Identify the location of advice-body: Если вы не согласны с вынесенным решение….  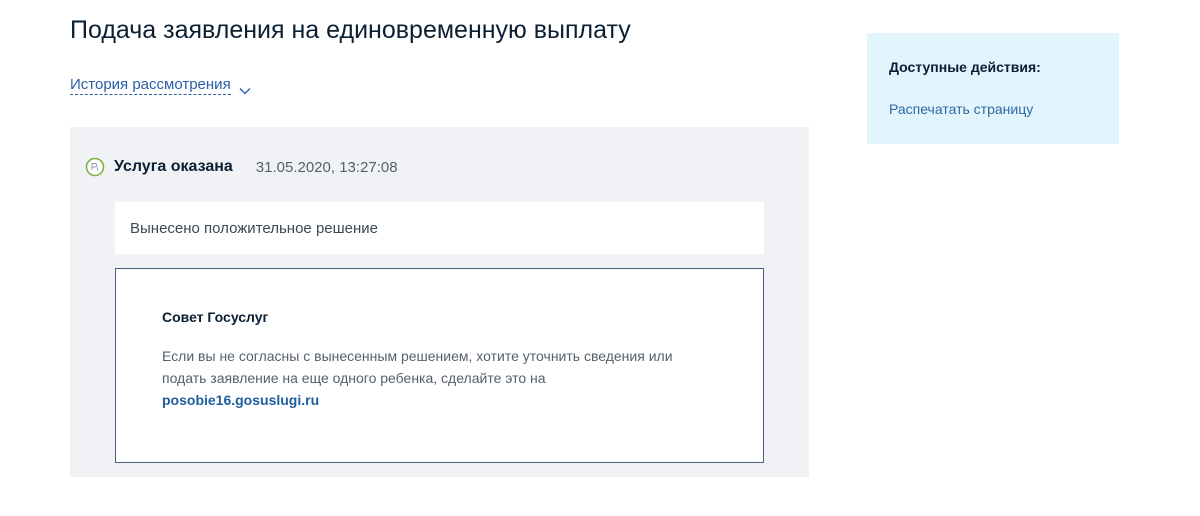
(442, 378).